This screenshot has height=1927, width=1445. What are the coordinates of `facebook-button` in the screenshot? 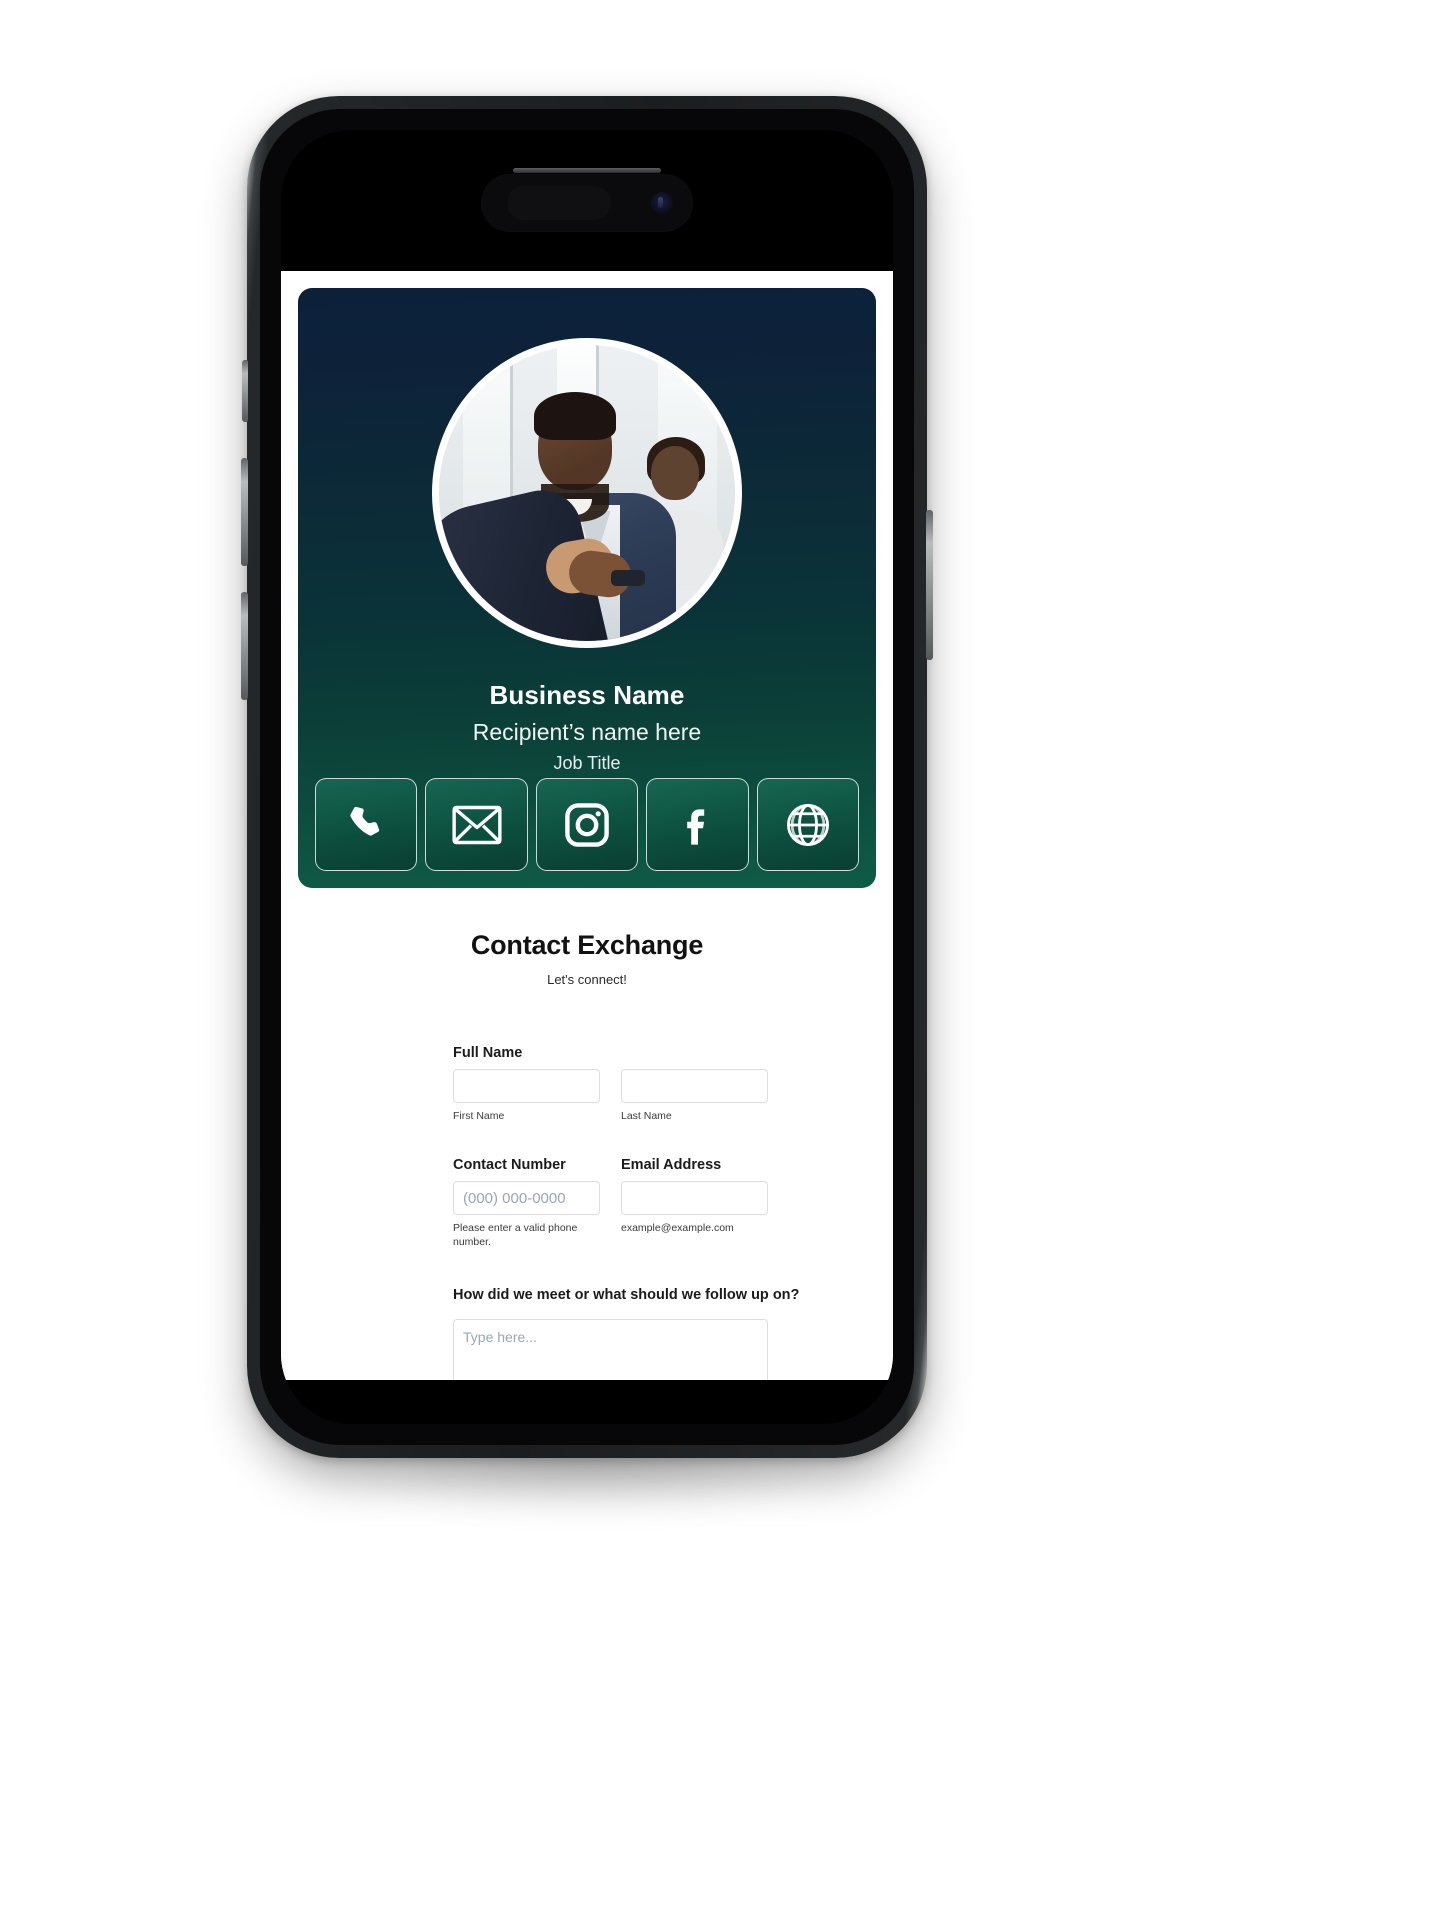 It's located at (697, 824).